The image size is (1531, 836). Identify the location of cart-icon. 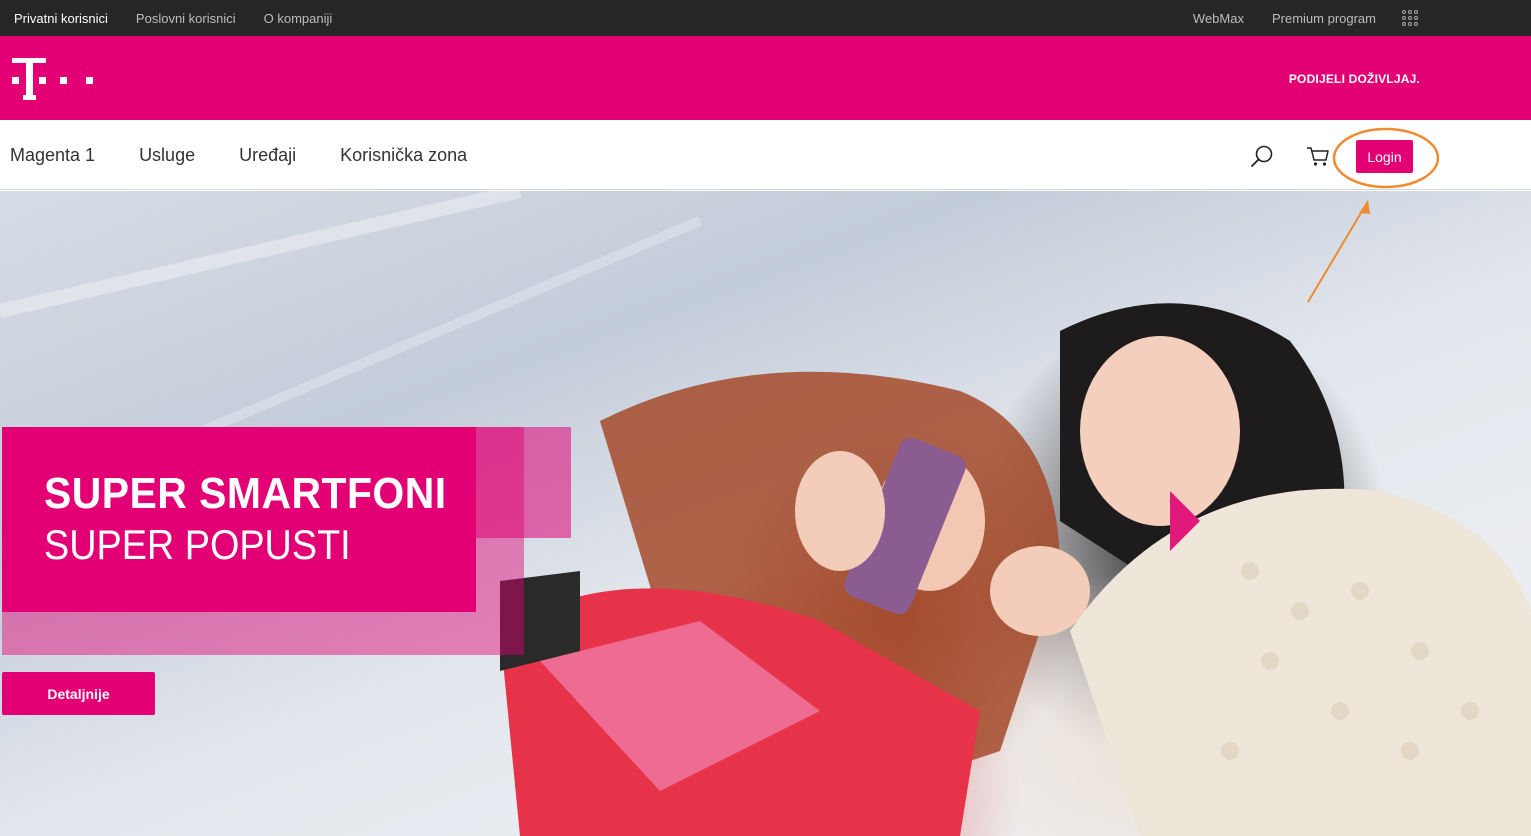
(1318, 156).